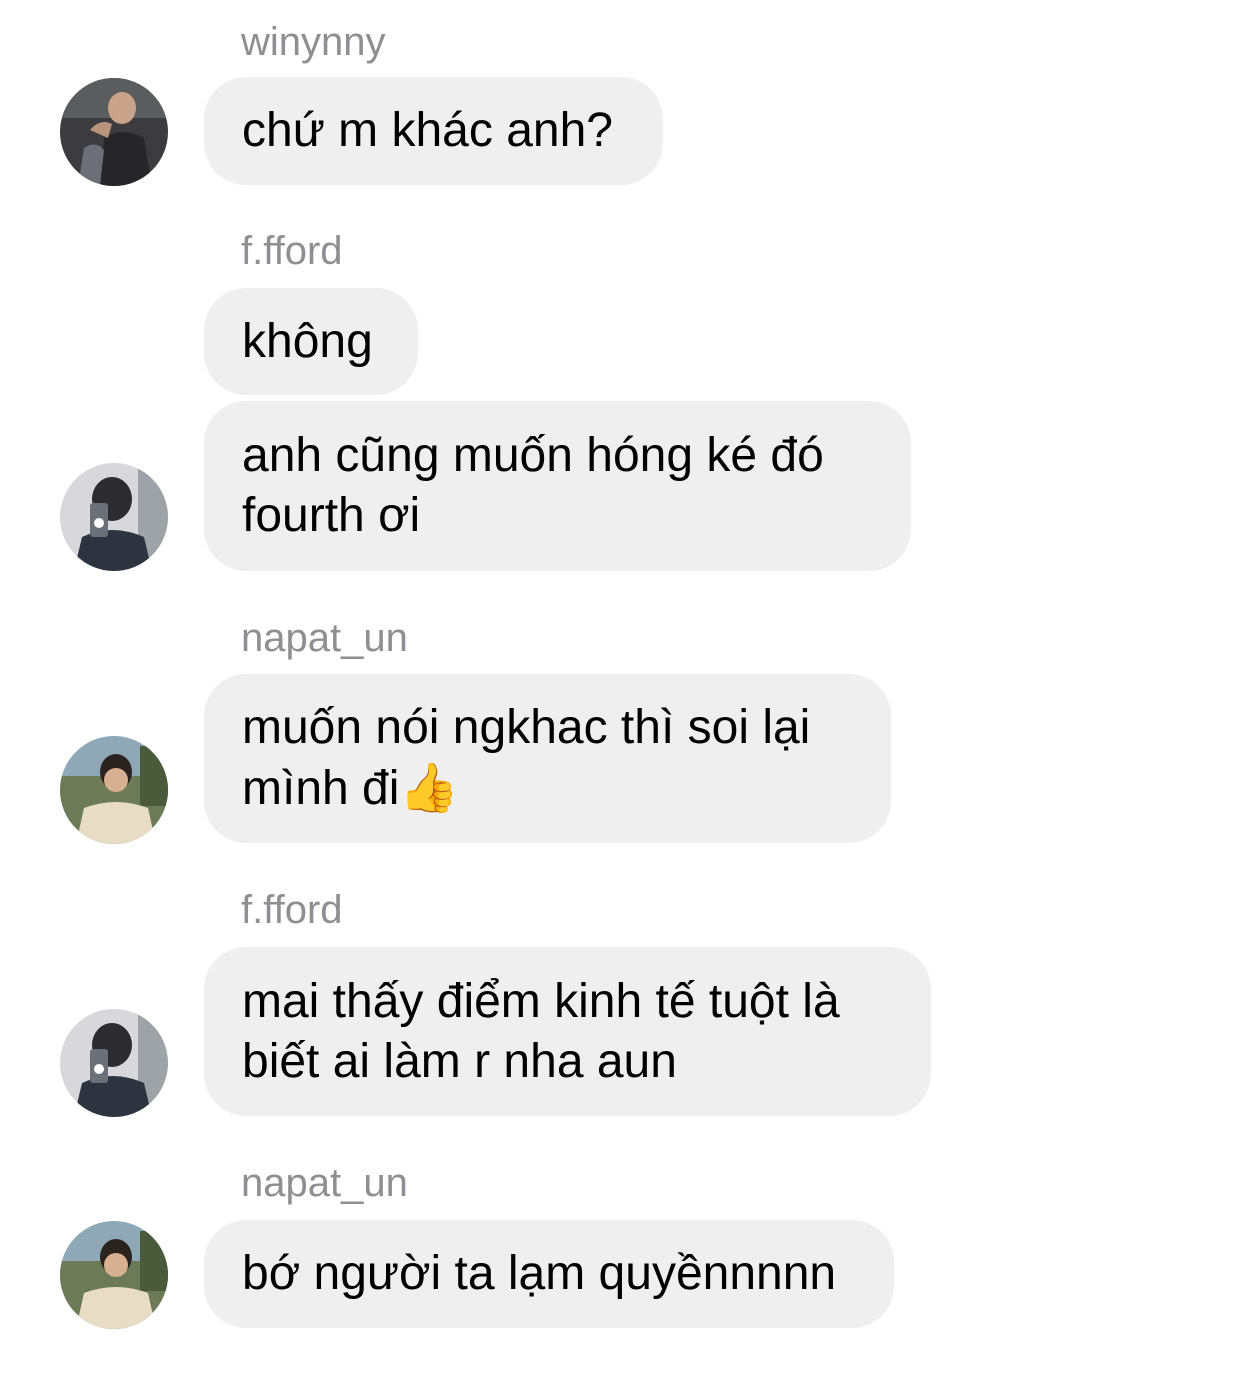  Describe the element at coordinates (321, 788) in the screenshot. I see `message-text: mình đi` at that location.